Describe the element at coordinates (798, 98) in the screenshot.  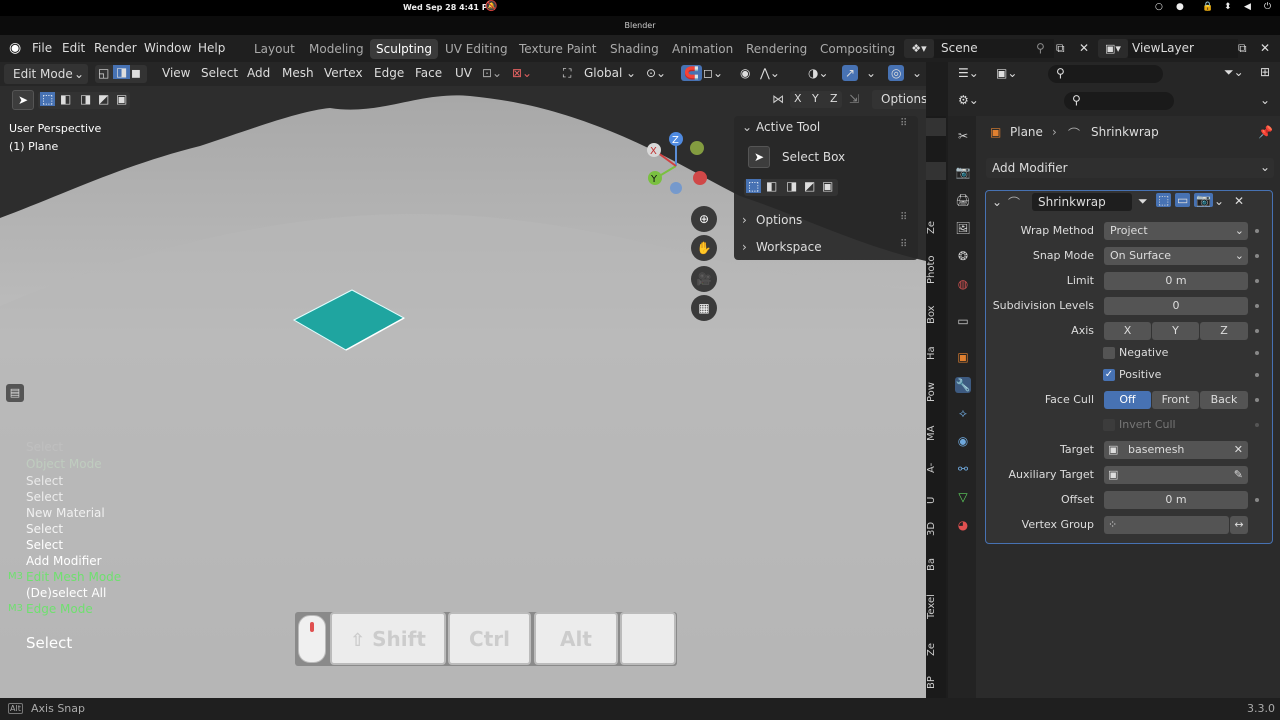
I see `mirror-x-toggle: X` at that location.